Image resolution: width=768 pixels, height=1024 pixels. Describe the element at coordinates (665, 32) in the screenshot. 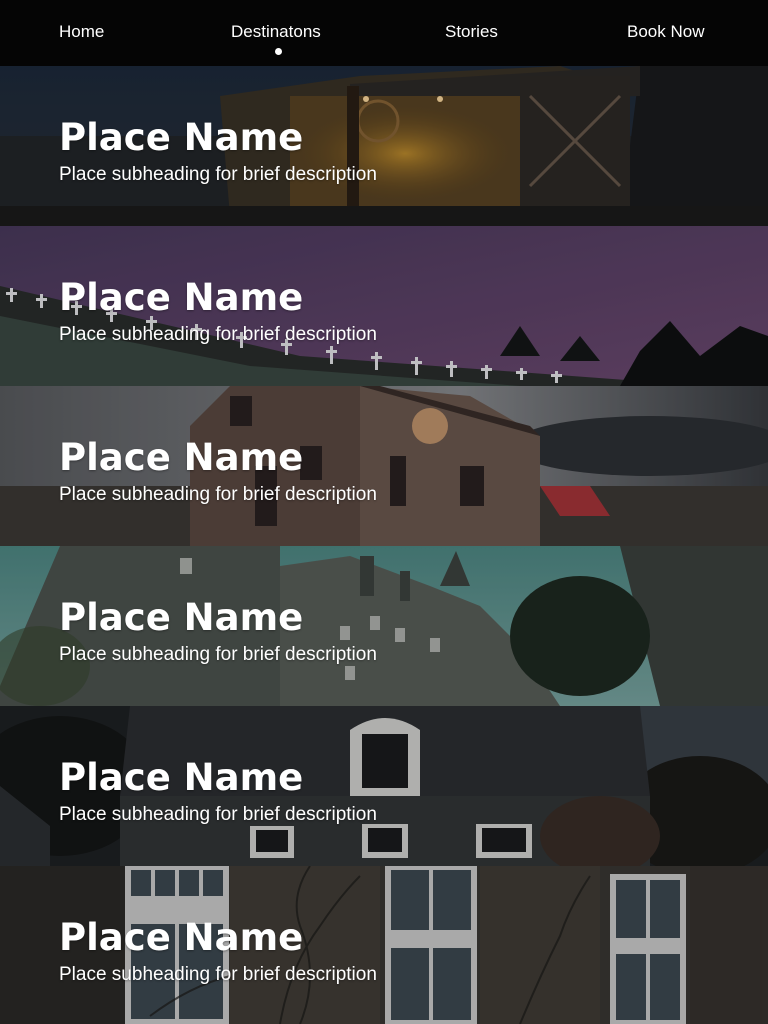

I see `nav-book-now-link: Book Now` at that location.